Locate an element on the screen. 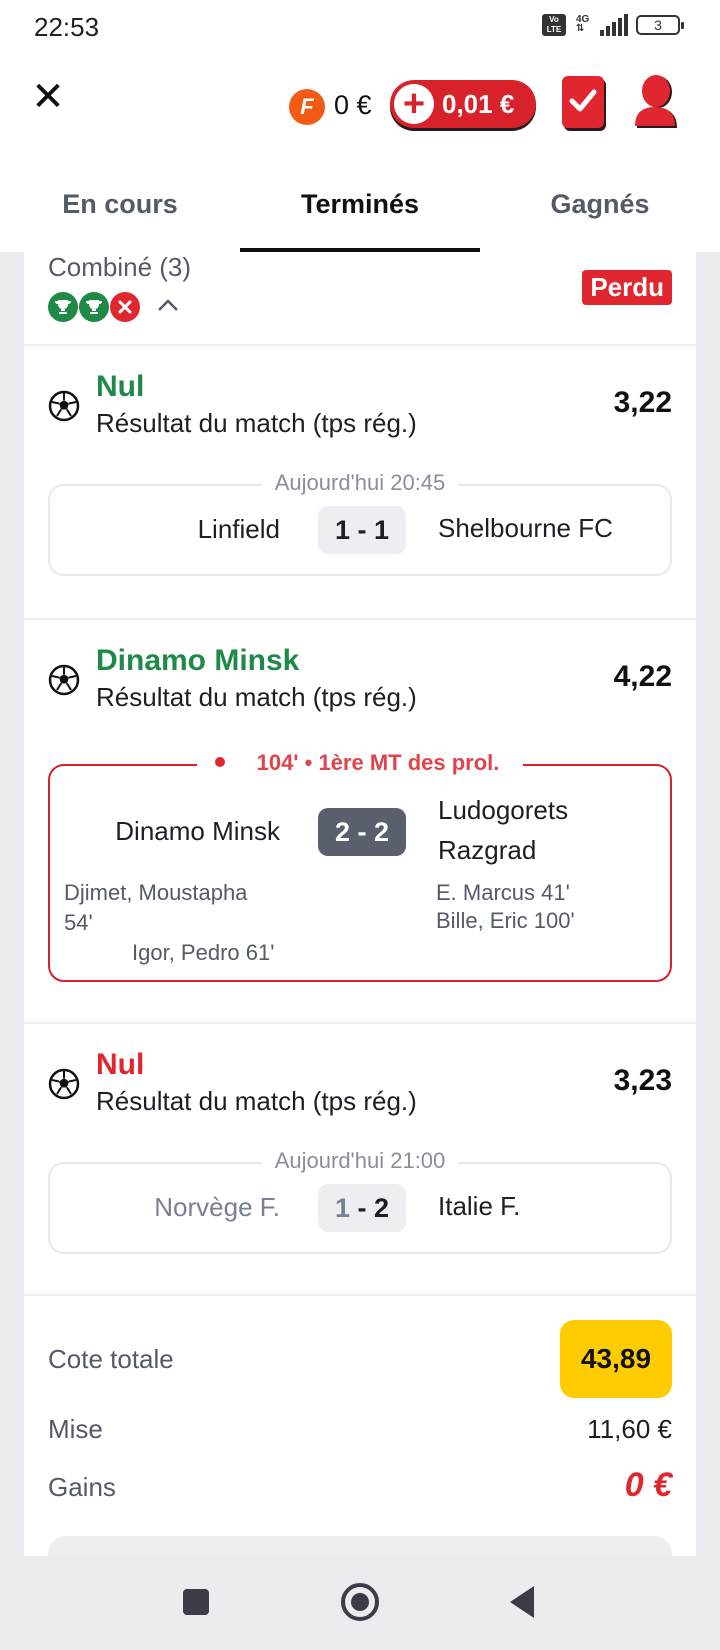 The image size is (720, 1650). plus-icon: + is located at coordinates (414, 104).